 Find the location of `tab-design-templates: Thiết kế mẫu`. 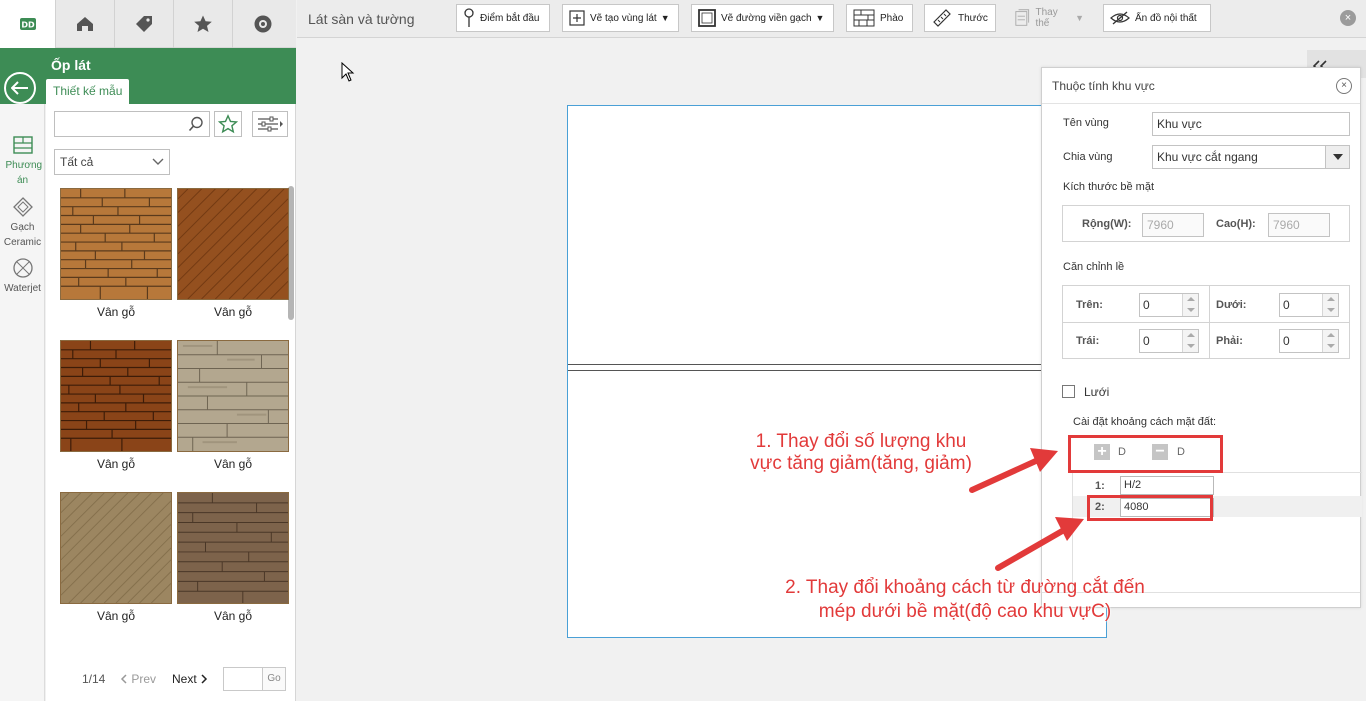

tab-design-templates: Thiết kế mẫu is located at coordinates (88, 91).